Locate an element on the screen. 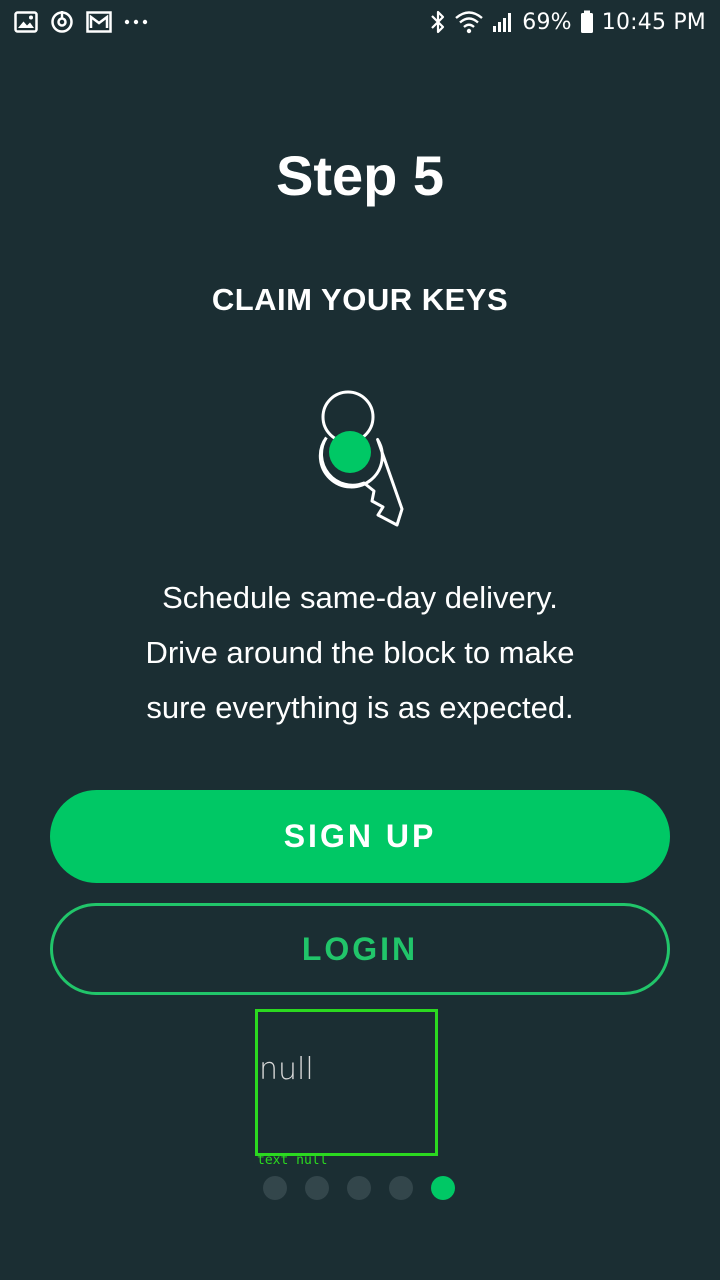 The image size is (720, 1280). sign-up-button: SIGN UP is located at coordinates (360, 836).